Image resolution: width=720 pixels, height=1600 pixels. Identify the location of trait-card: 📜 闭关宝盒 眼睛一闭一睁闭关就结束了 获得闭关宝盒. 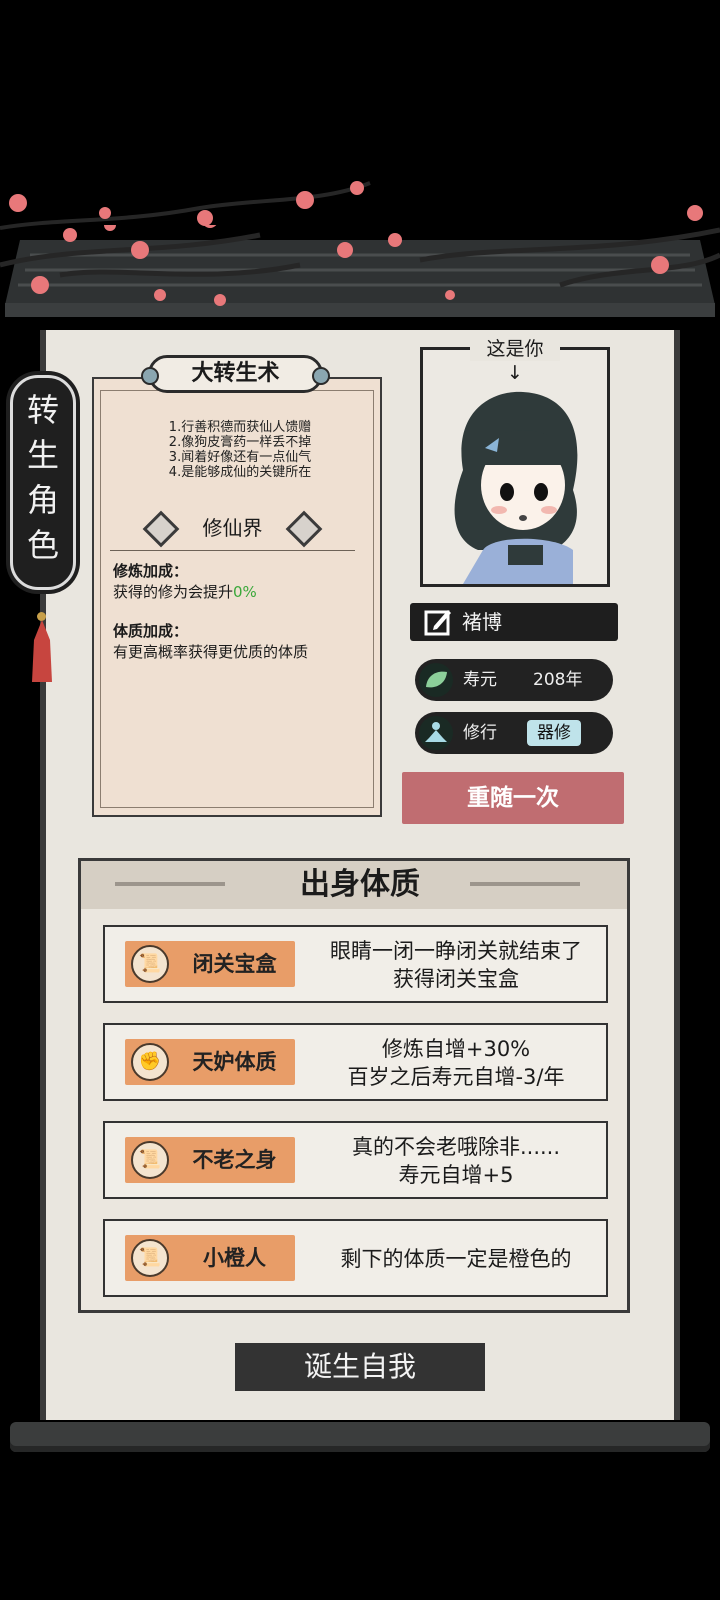
(355, 964).